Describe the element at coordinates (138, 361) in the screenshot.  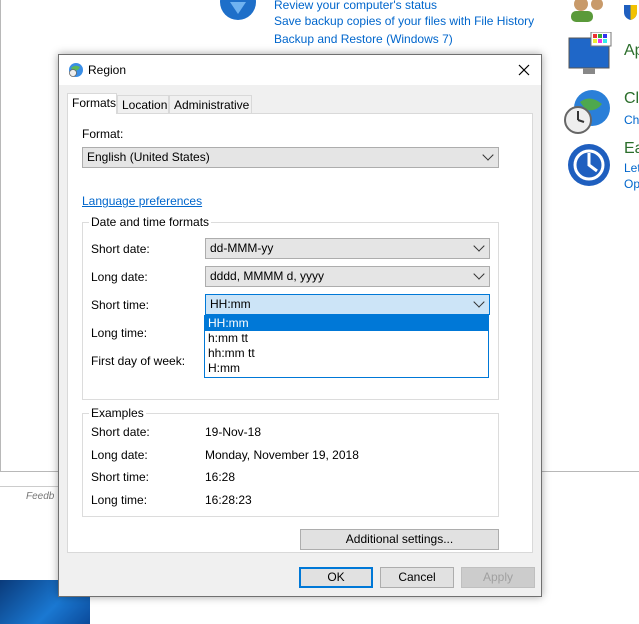
I see `first-day-of-week-label: First day of week:` at that location.